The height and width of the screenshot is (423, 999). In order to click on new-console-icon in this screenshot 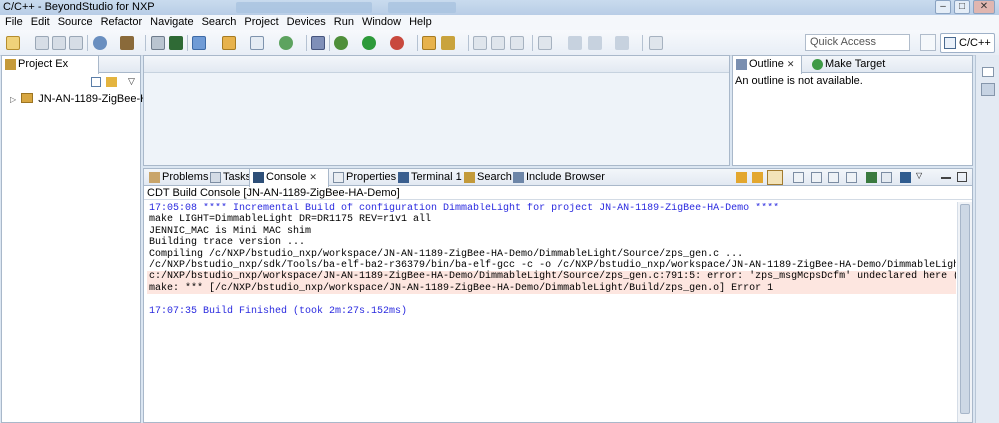, I will do `click(905, 177)`.